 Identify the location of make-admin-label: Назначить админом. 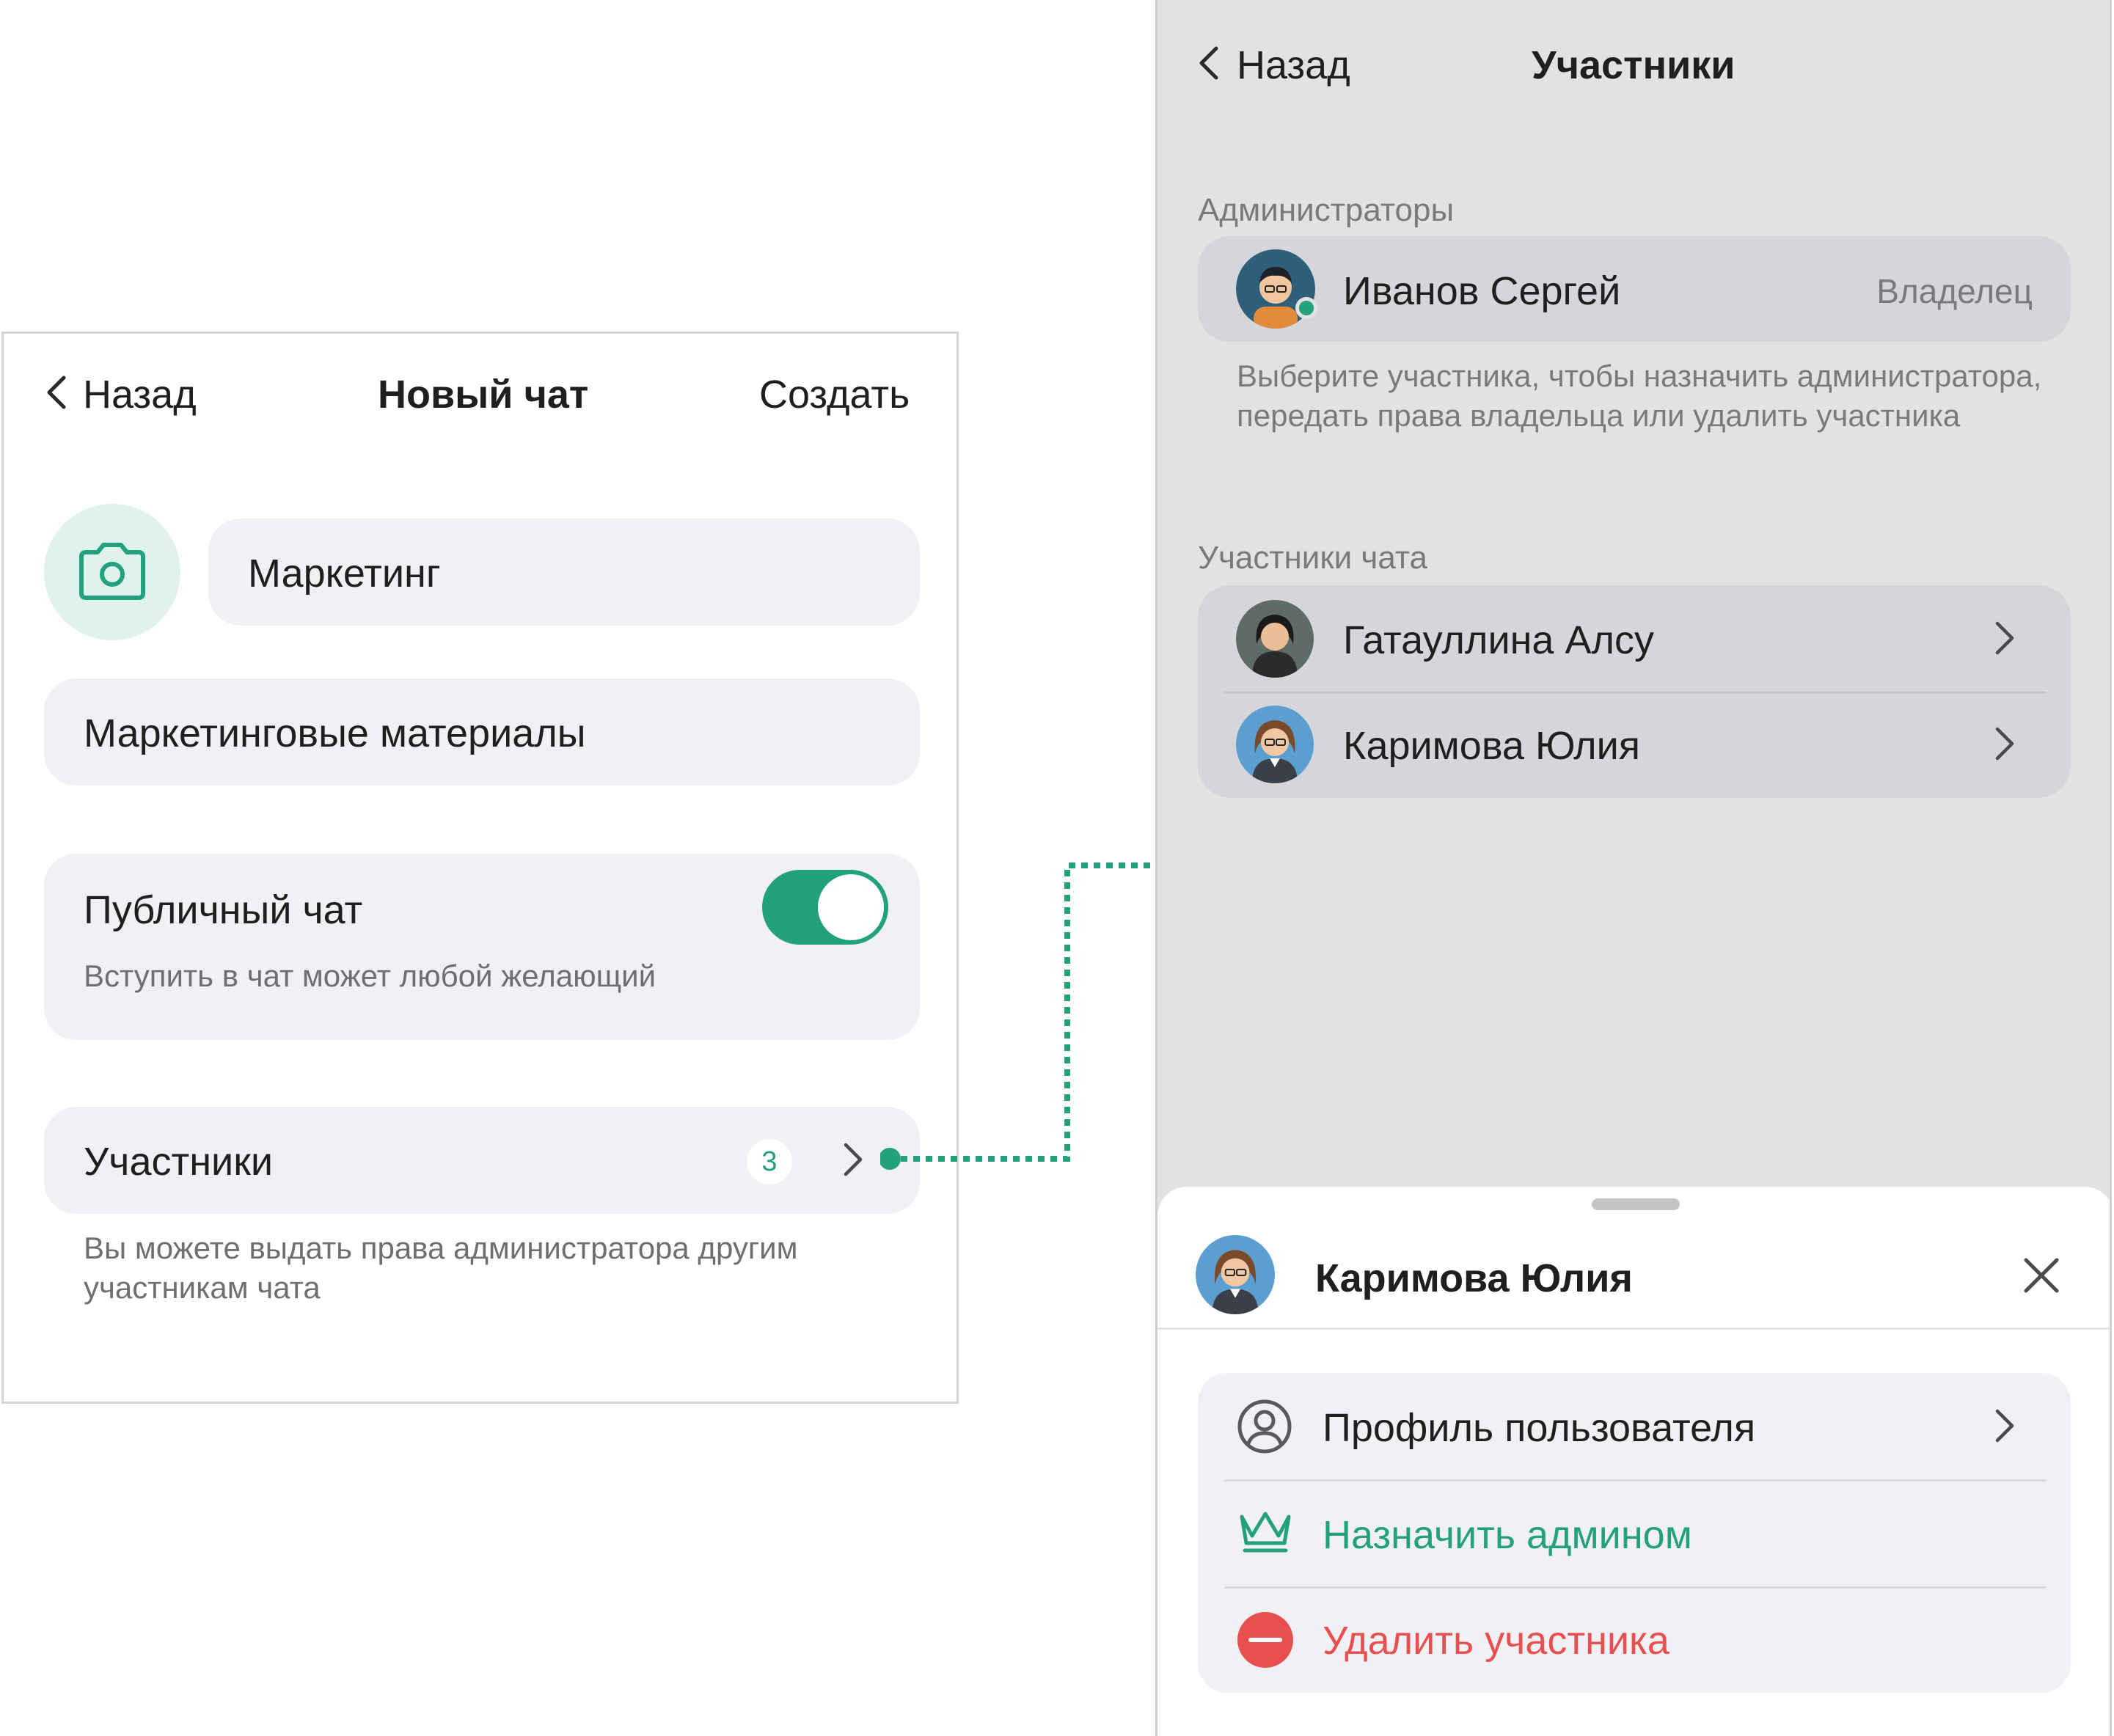
(1508, 1535).